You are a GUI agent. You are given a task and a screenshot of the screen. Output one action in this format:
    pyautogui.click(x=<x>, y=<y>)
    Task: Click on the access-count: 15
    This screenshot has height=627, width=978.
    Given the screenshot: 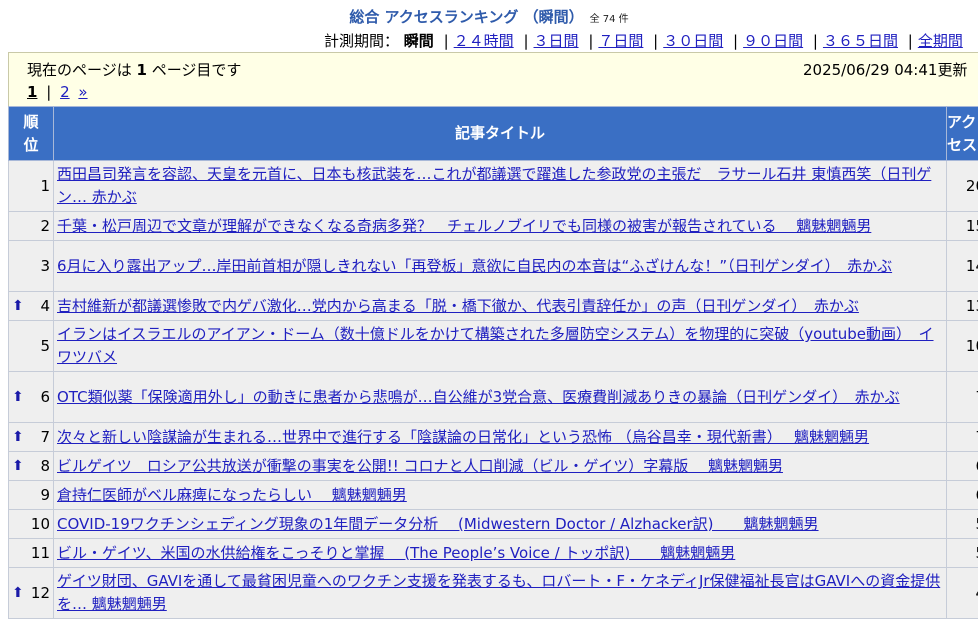 What is the action you would take?
    pyautogui.click(x=962, y=226)
    